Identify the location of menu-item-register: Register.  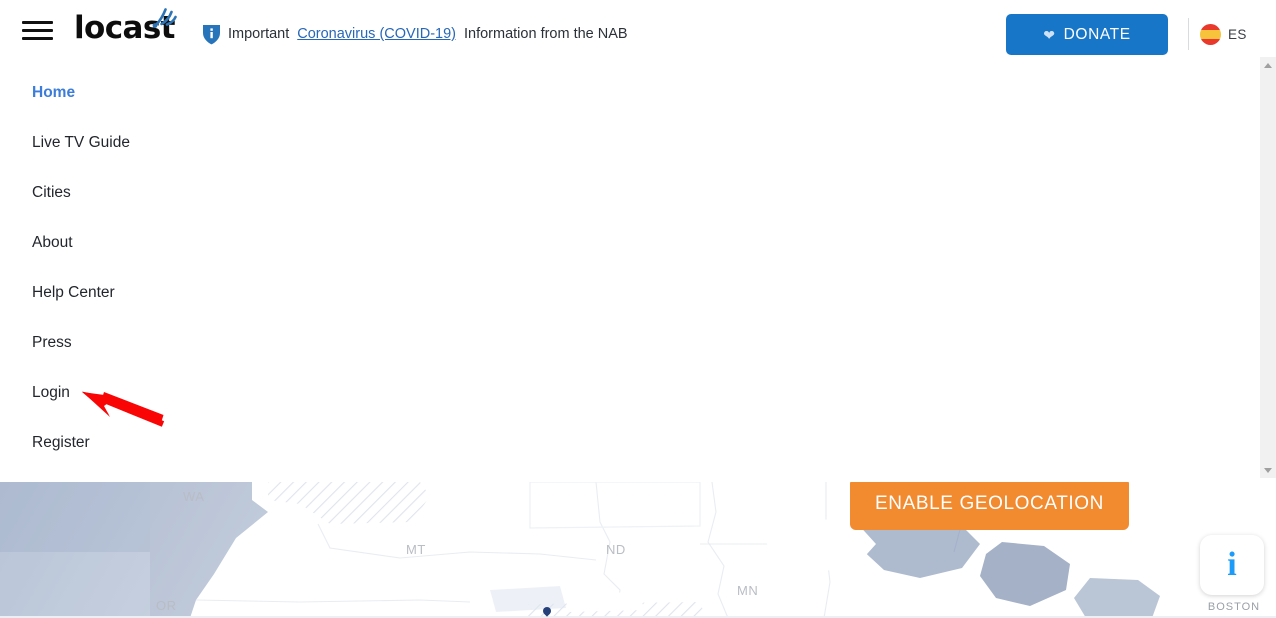
(616, 443).